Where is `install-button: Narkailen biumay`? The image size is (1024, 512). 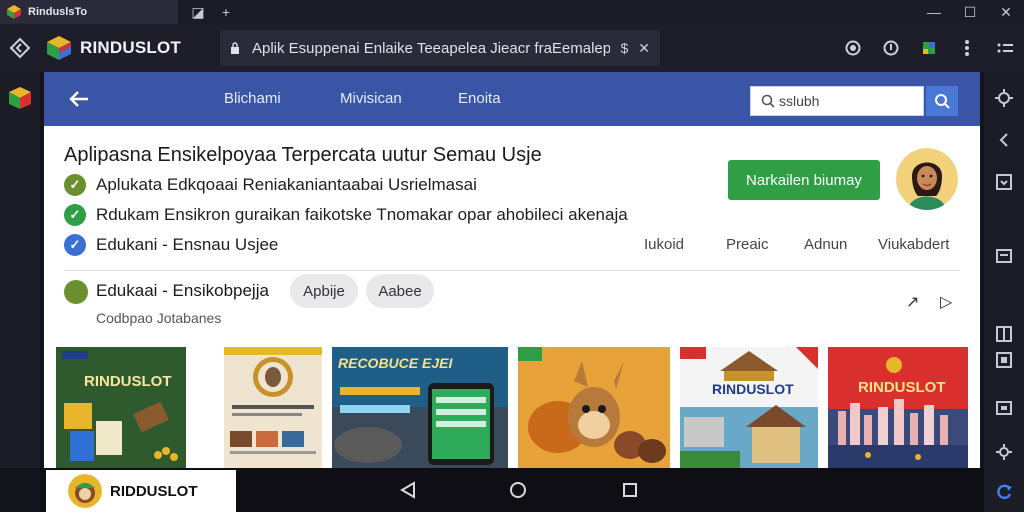
install-button: Narkailen biumay is located at coordinates (804, 180).